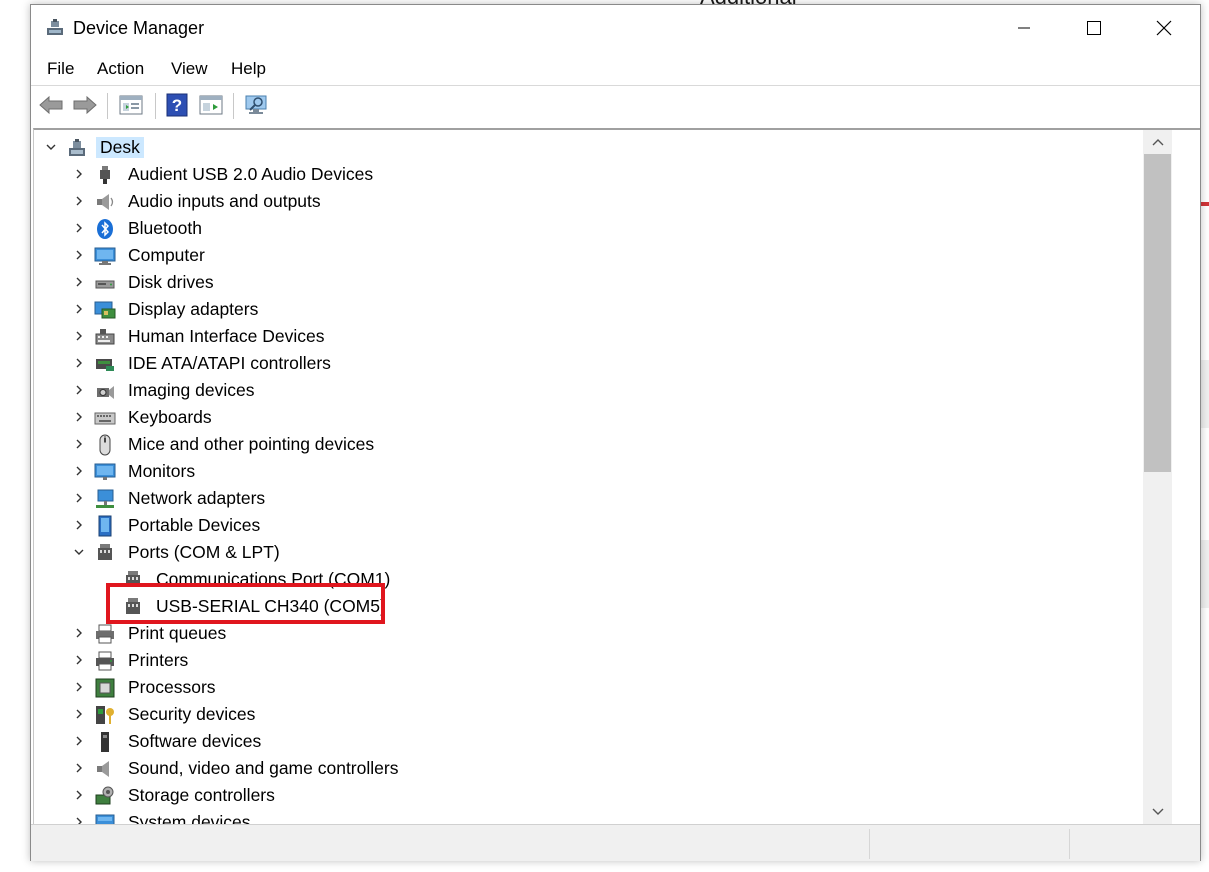  Describe the element at coordinates (603, 471) in the screenshot. I see `tree-item-monitors: Monitors` at that location.